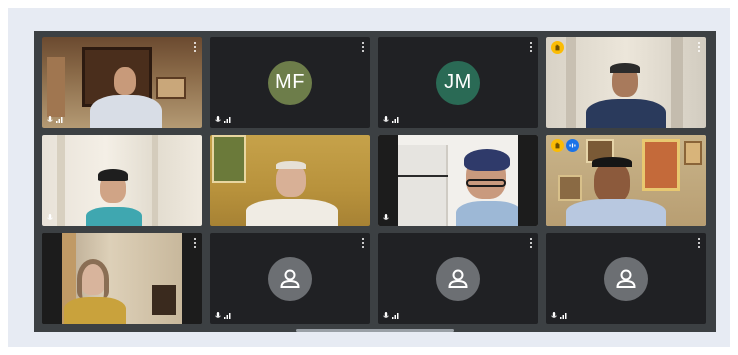  Describe the element at coordinates (572, 145) in the screenshot. I see `participant-badge-icon` at that location.